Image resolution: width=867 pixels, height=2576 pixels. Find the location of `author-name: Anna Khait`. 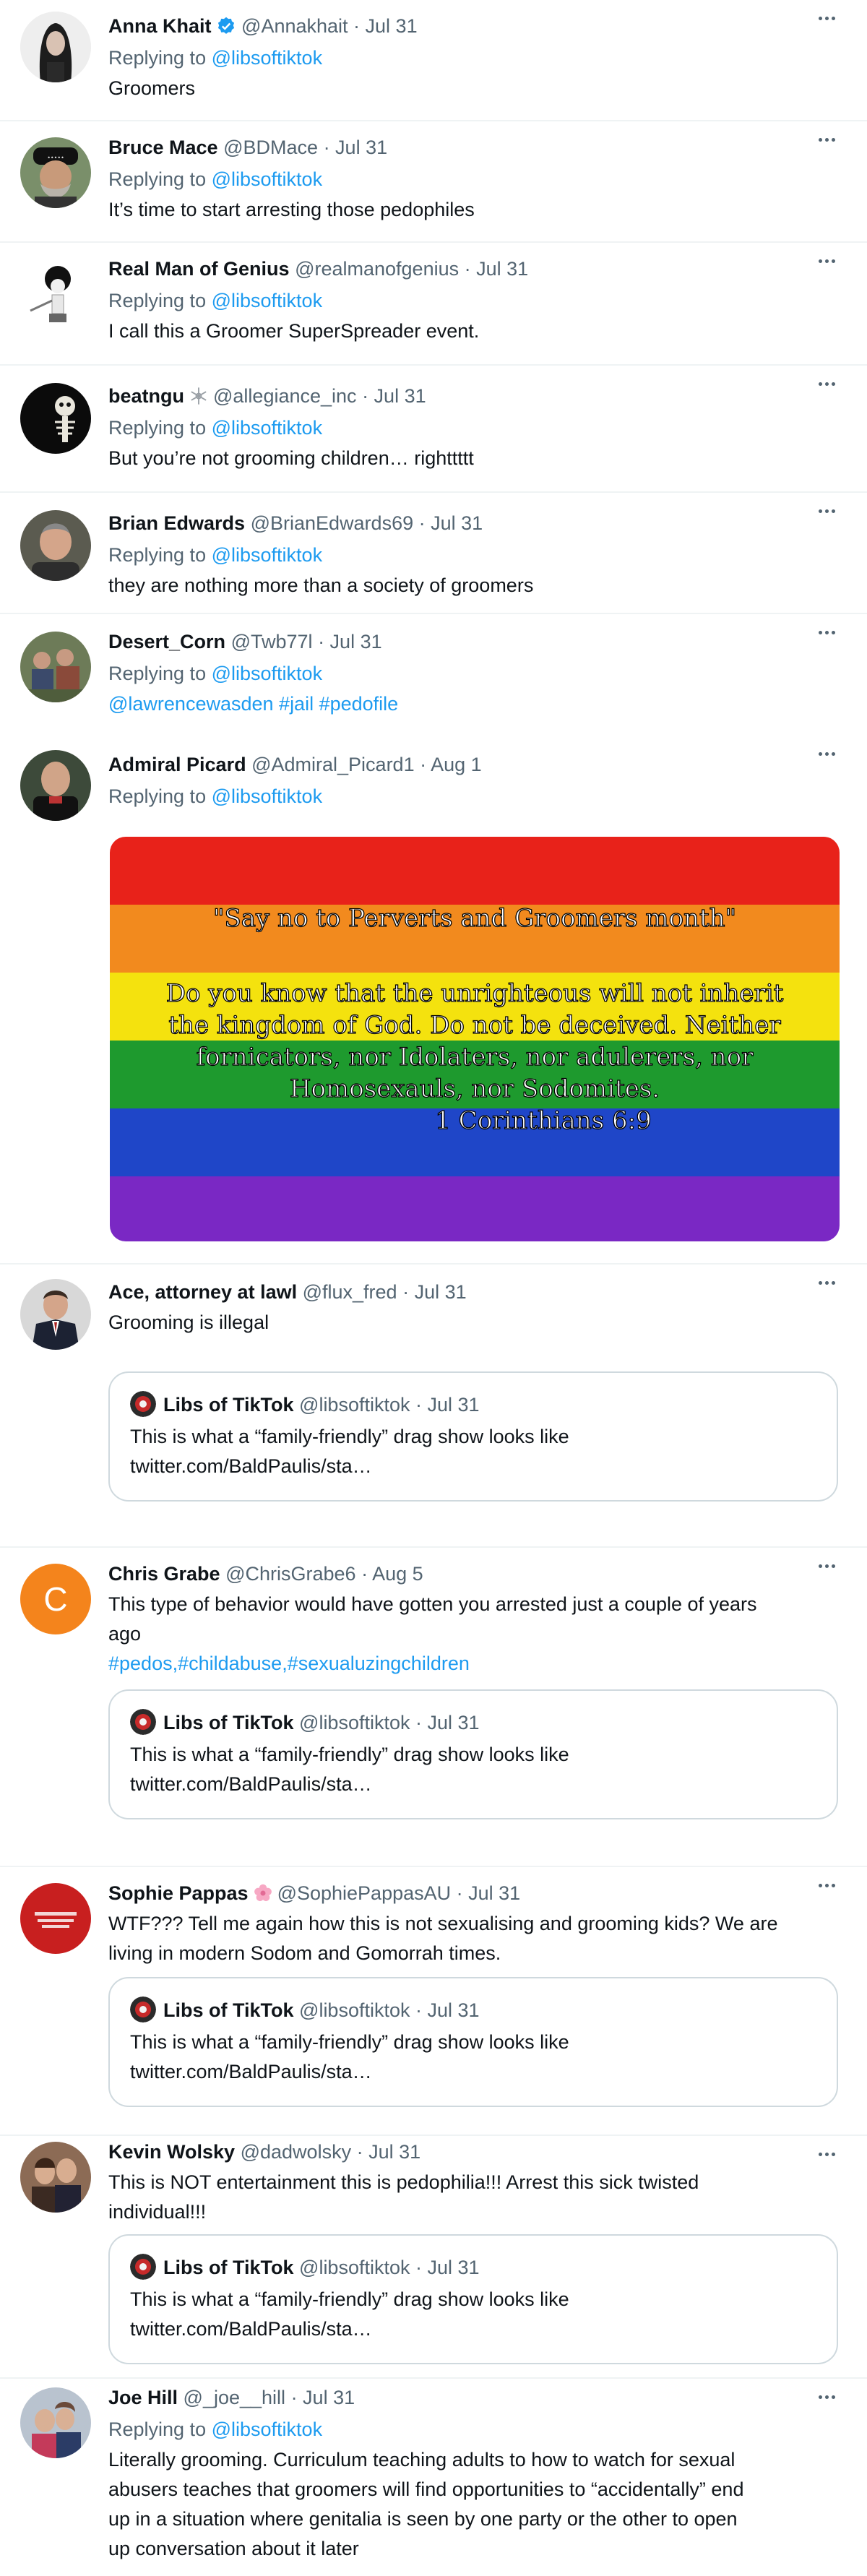

author-name: Anna Khait is located at coordinates (160, 26).